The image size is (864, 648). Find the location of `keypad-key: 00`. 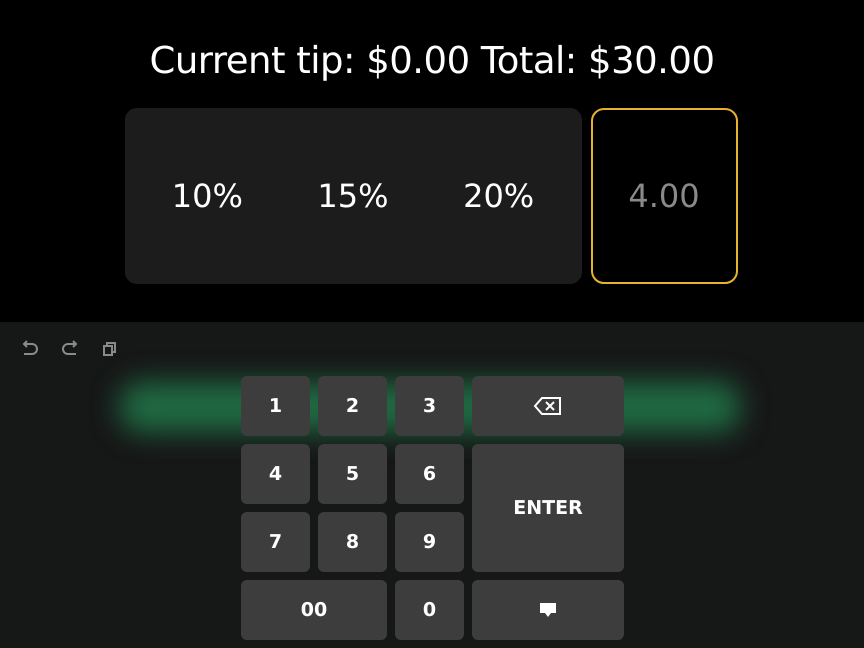

keypad-key: 00 is located at coordinates (314, 610).